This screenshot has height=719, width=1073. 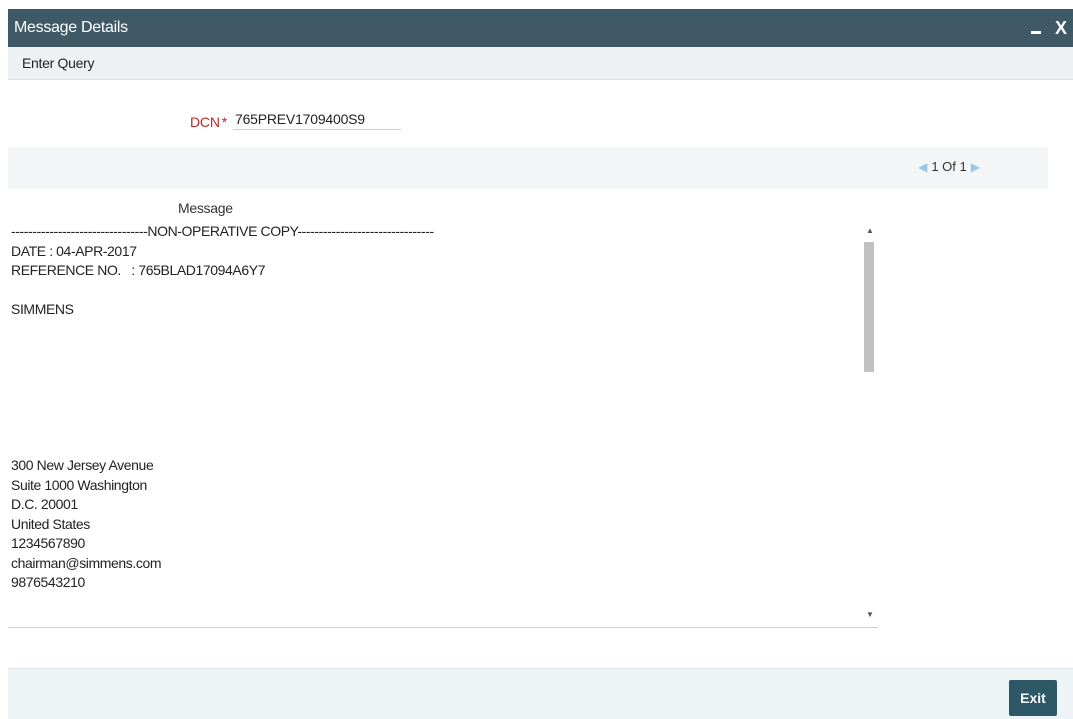 What do you see at coordinates (540, 28) in the screenshot?
I see `window-titlebar: Message Details X` at bounding box center [540, 28].